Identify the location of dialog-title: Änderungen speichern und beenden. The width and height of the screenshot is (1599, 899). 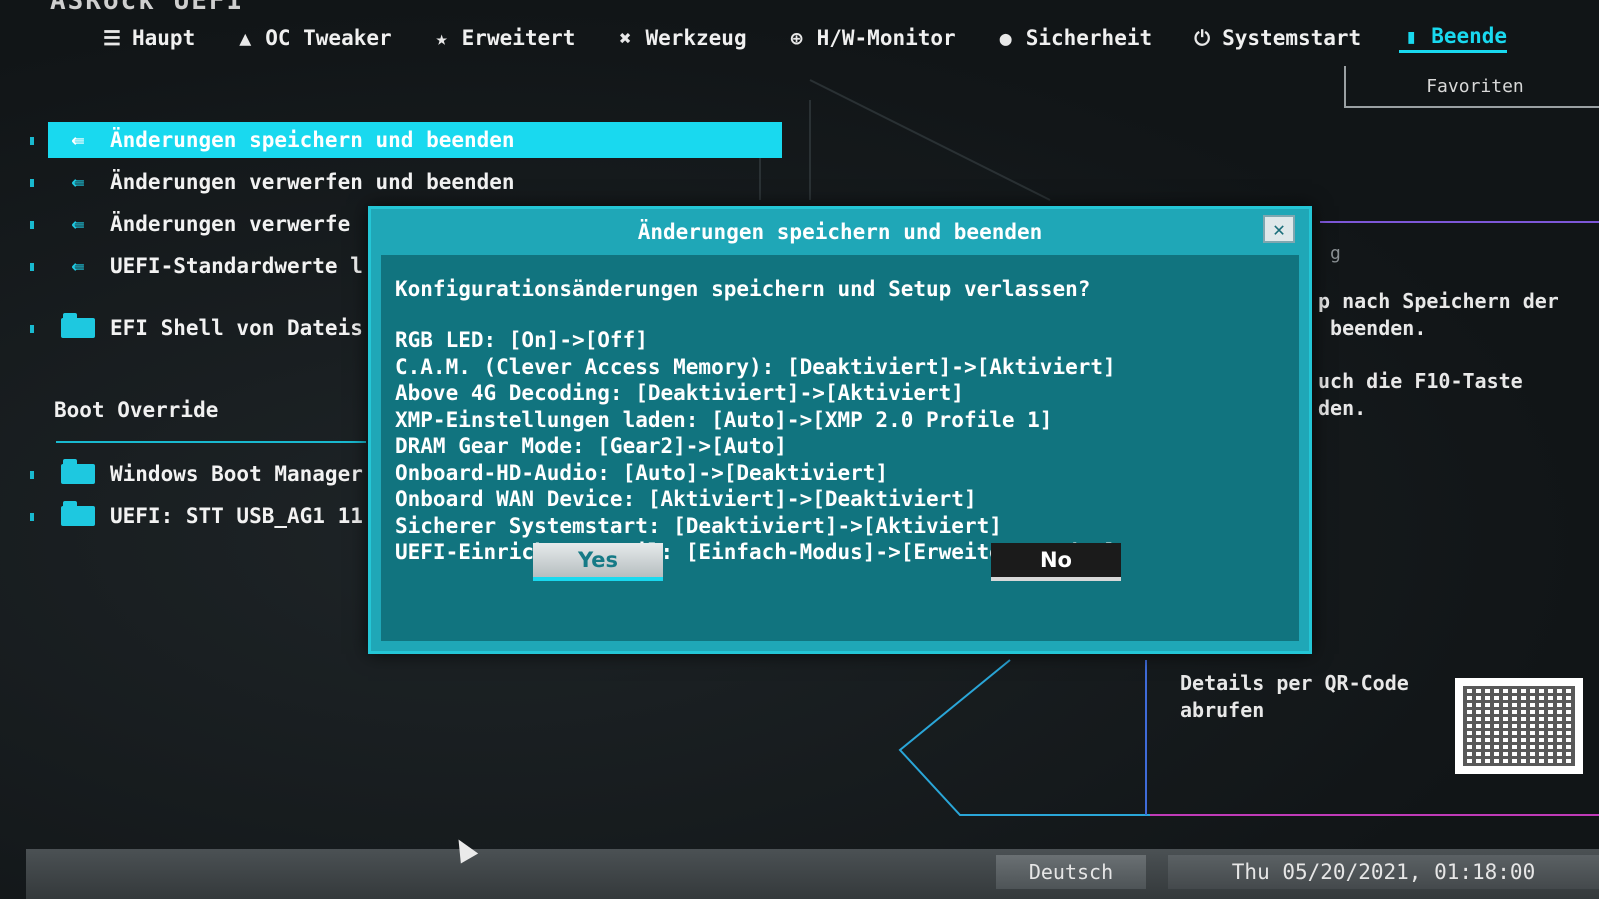
(840, 232).